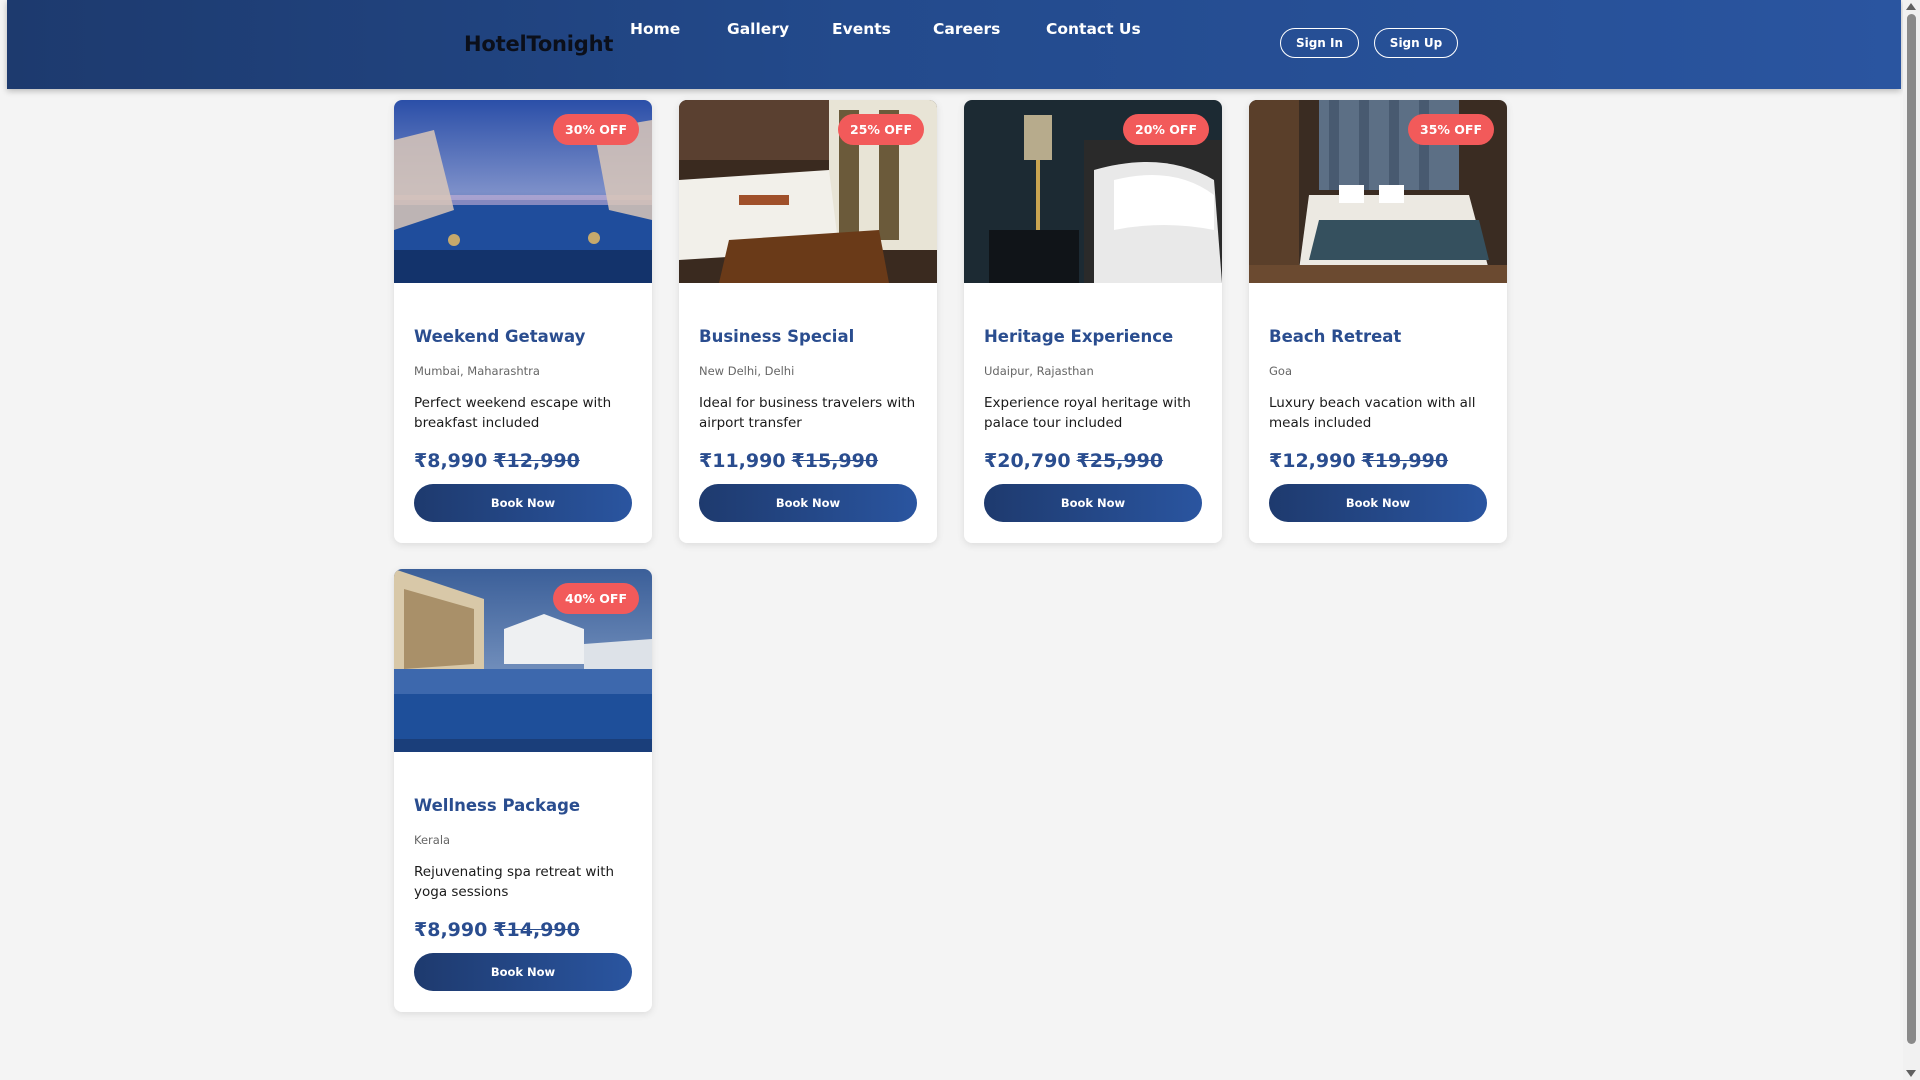 This screenshot has height=1080, width=1920. What do you see at coordinates (1911, 6) in the screenshot?
I see `scroll-up-icon` at bounding box center [1911, 6].